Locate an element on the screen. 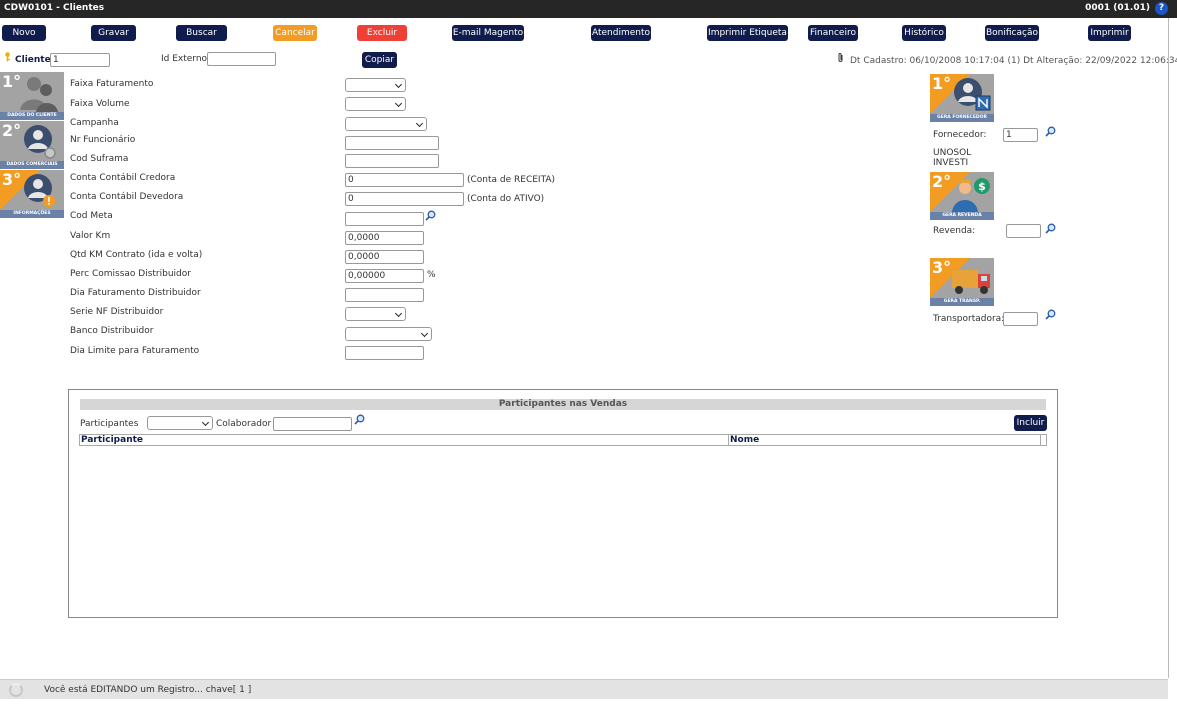 This screenshot has height=715, width=1177. faixa-faturamento-label: Faixa Faturamento is located at coordinates (112, 84).